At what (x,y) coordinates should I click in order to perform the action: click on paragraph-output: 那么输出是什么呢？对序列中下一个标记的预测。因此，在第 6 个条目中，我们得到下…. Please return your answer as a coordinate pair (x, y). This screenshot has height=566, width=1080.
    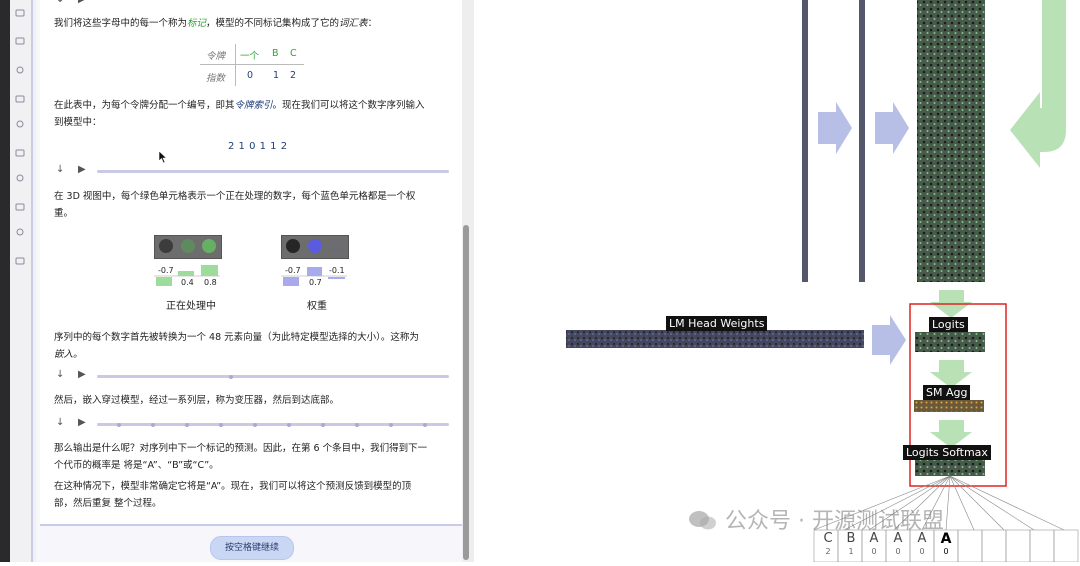
    Looking at the image, I should click on (241, 457).